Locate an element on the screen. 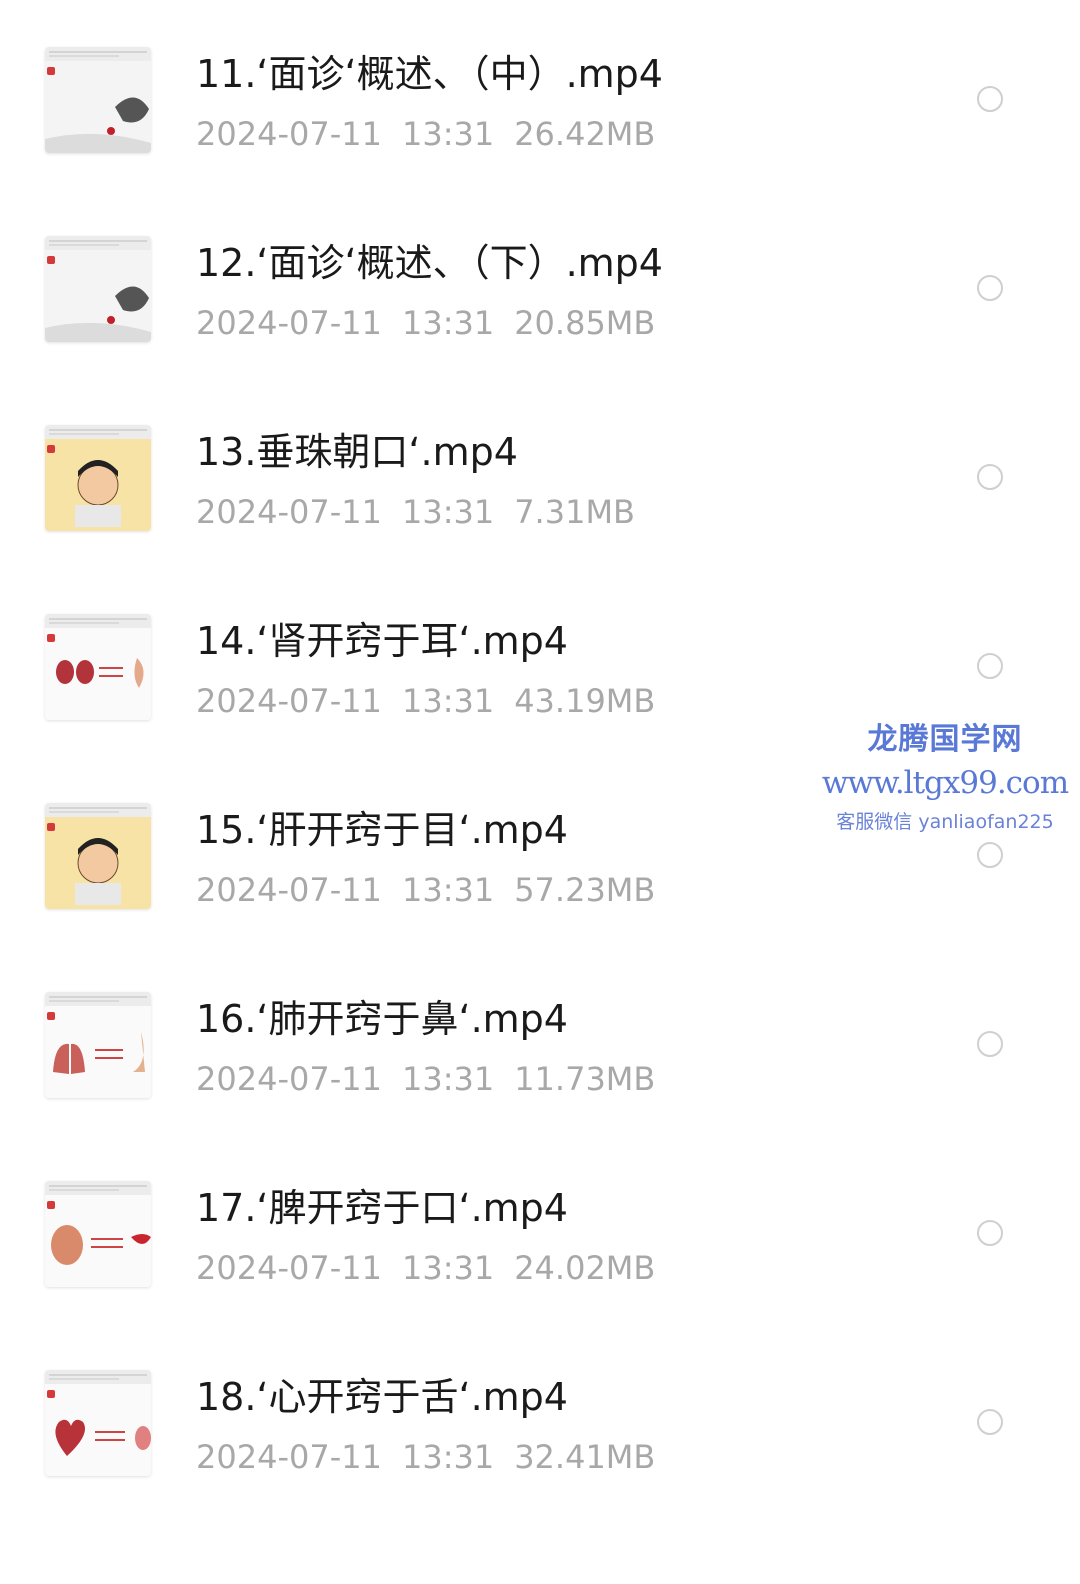  file-row: 16.‘肺开窍于鼻‘.mp4 2024-07-11 13:31 11.73MB is located at coordinates (540, 1039).